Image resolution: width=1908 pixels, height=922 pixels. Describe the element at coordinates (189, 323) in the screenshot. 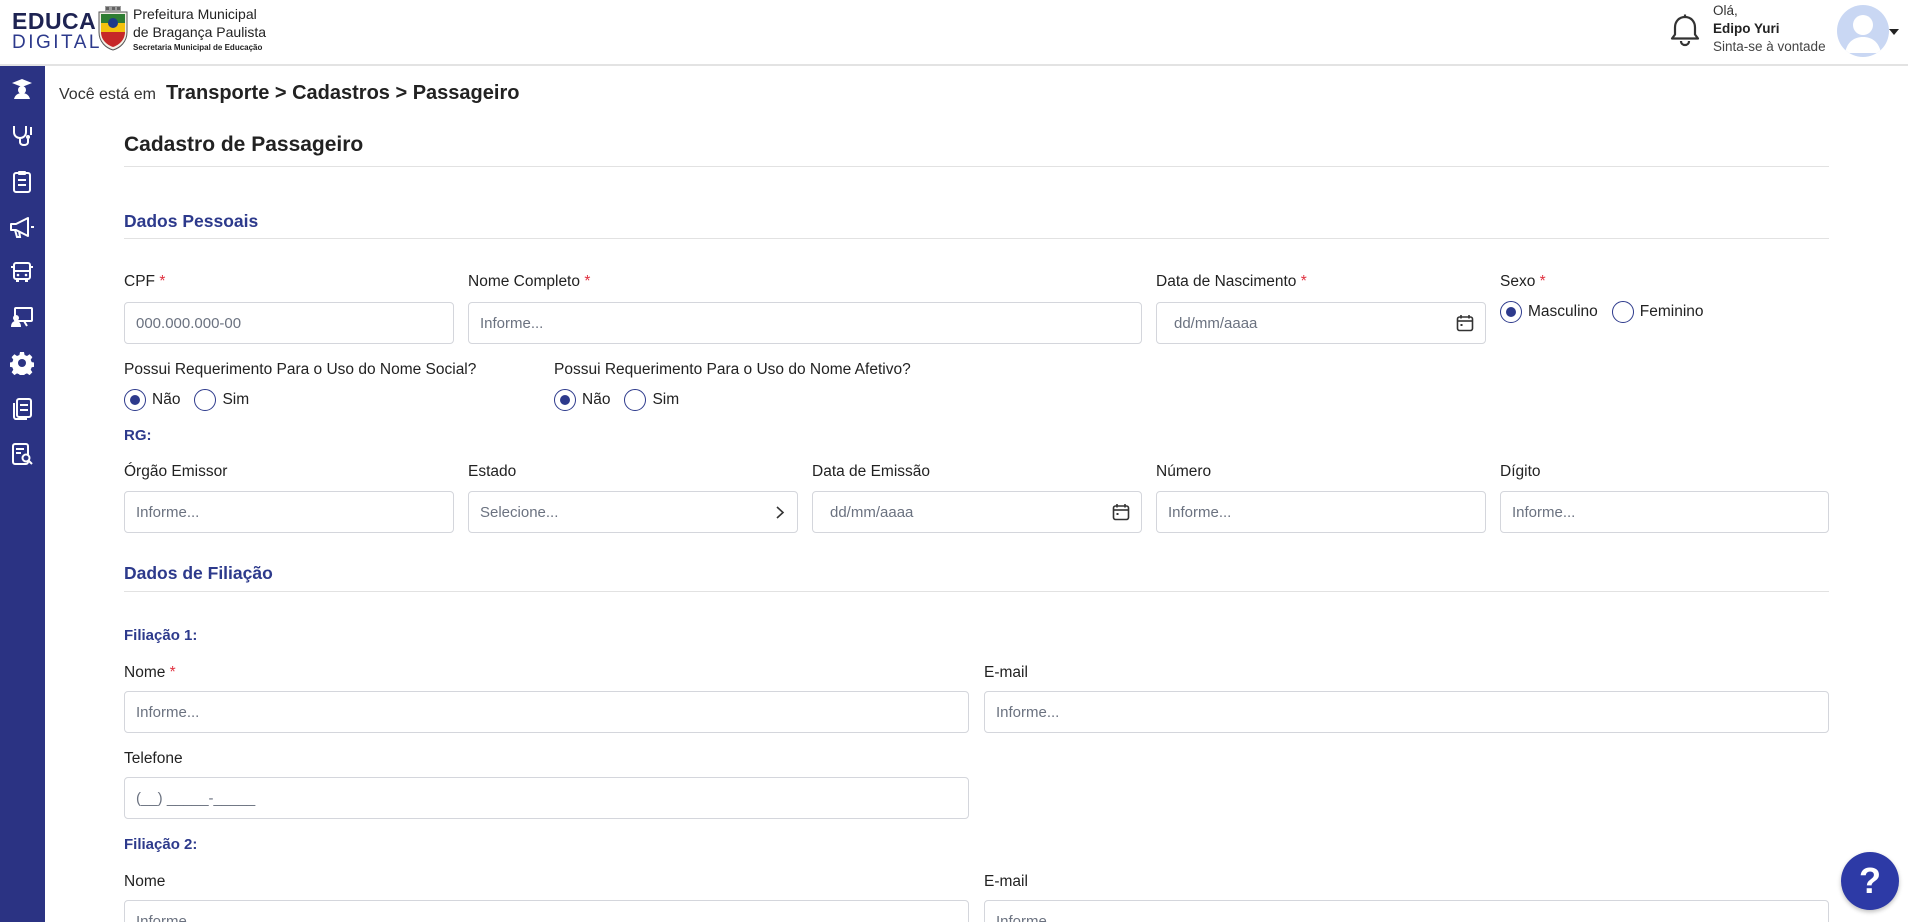

I see `cpf-placeholder: 000.000.000-00` at that location.